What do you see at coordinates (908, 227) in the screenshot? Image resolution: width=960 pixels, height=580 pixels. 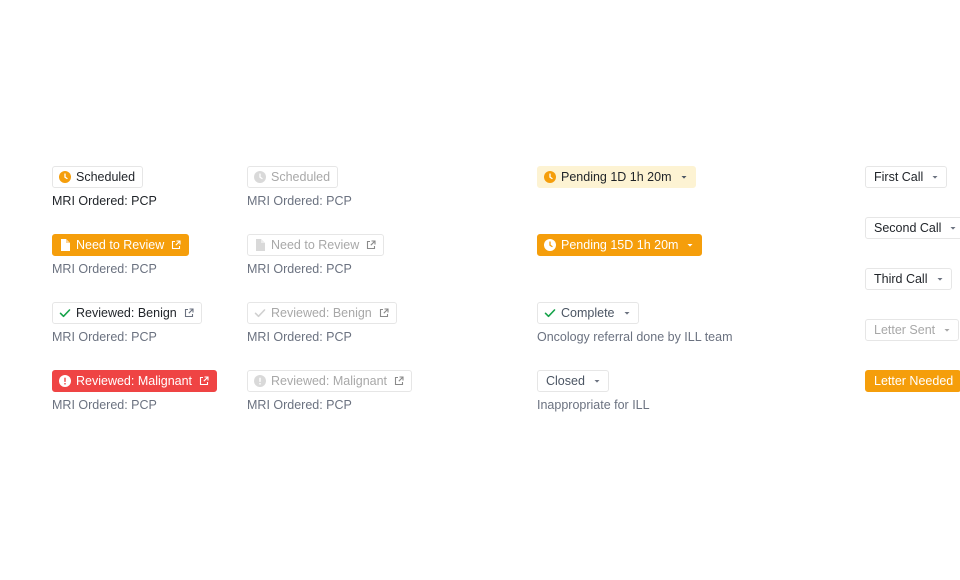 I see `second-call-label: Second Call` at bounding box center [908, 227].